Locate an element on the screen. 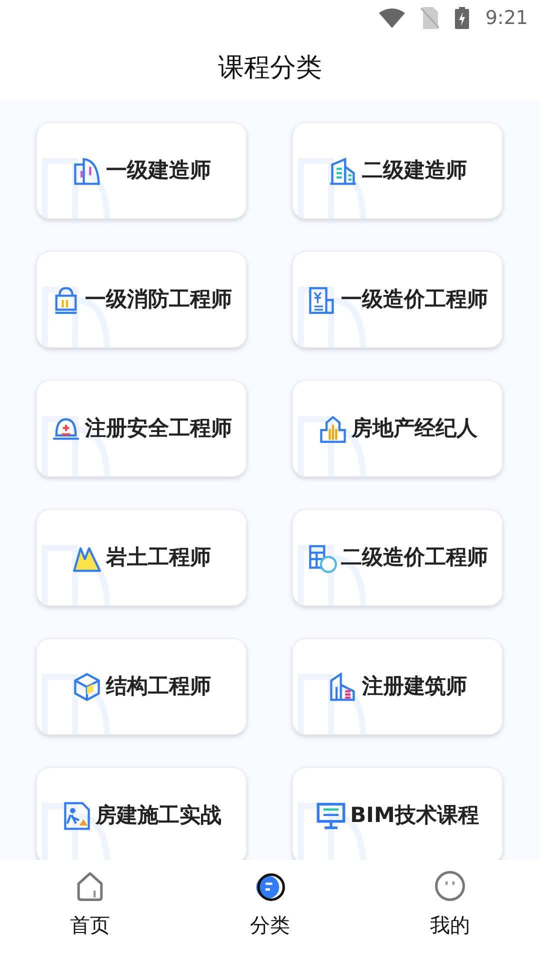  category-card: 一级造价工程师 is located at coordinates (397, 299).